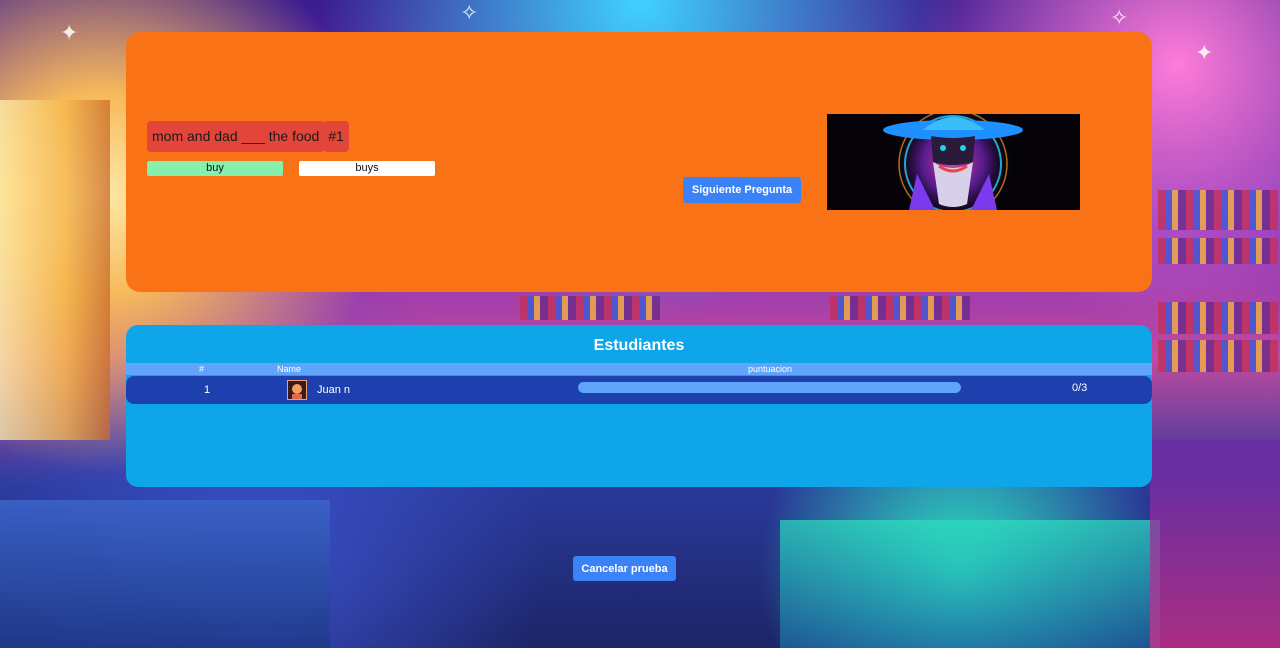 The width and height of the screenshot is (1280, 648). Describe the element at coordinates (953, 162) in the screenshot. I see `wizard-image` at that location.